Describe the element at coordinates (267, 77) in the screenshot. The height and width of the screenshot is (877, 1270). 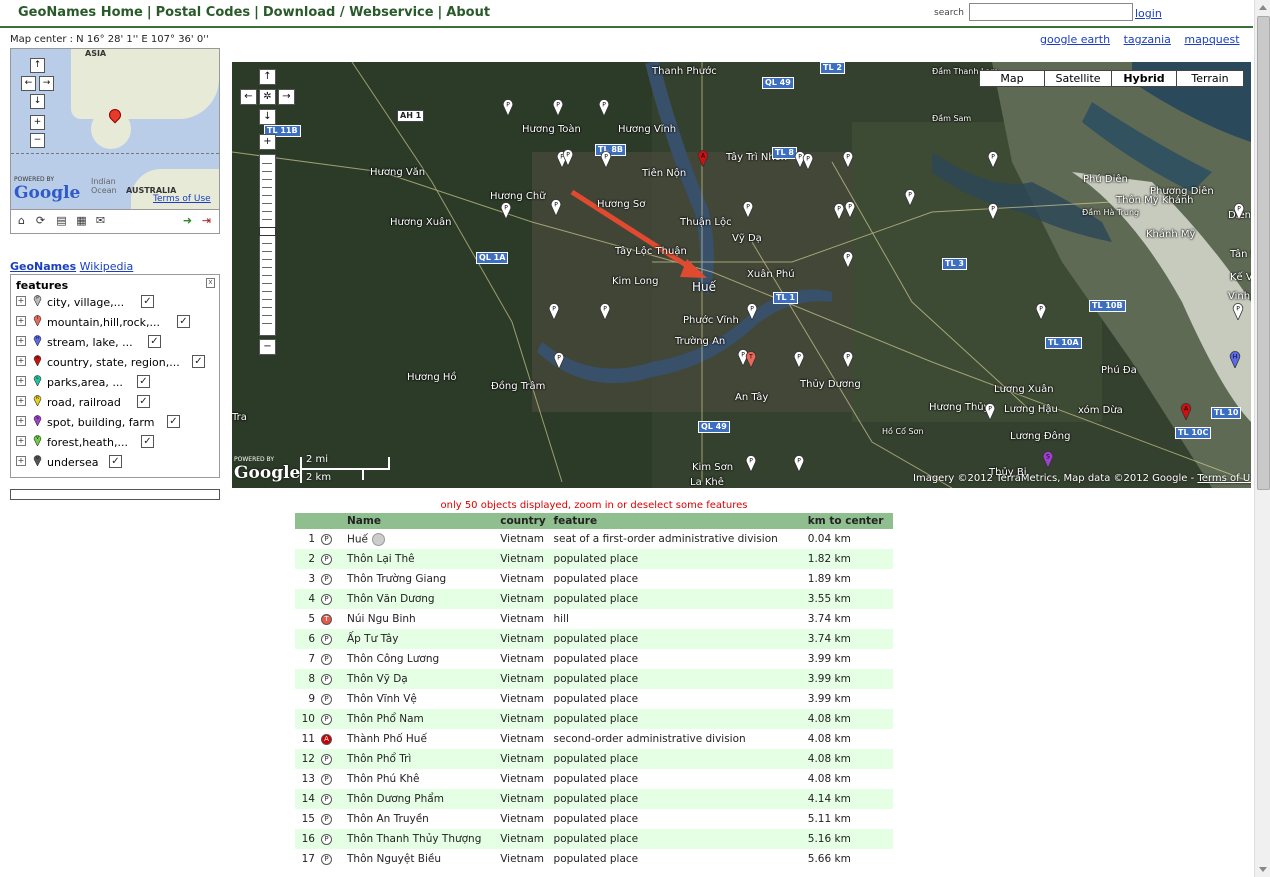
I see `map-pan-up-icon: ↑` at that location.